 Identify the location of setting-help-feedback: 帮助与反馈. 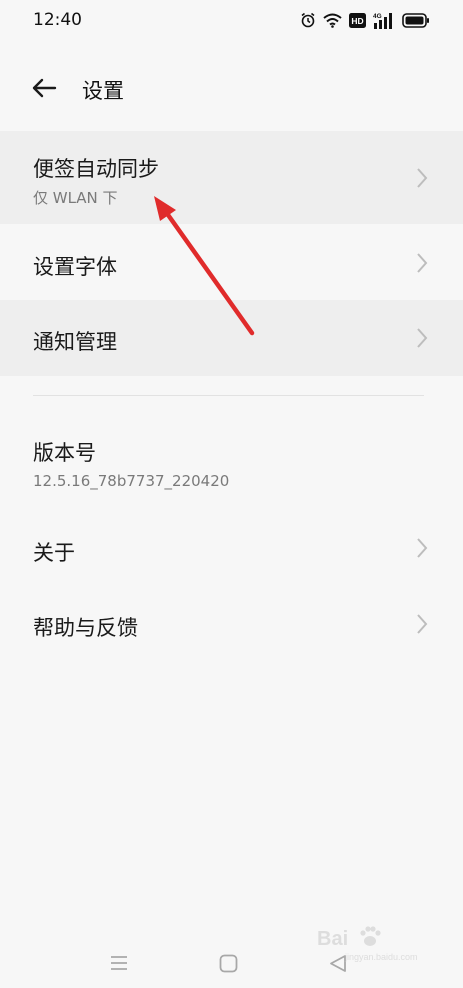
(231, 625).